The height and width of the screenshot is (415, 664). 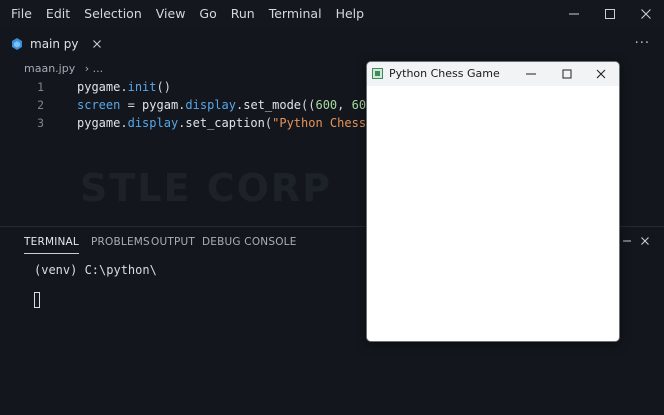 What do you see at coordinates (249, 242) in the screenshot?
I see `tab-debug-console: DEBUG CONSOLE` at bounding box center [249, 242].